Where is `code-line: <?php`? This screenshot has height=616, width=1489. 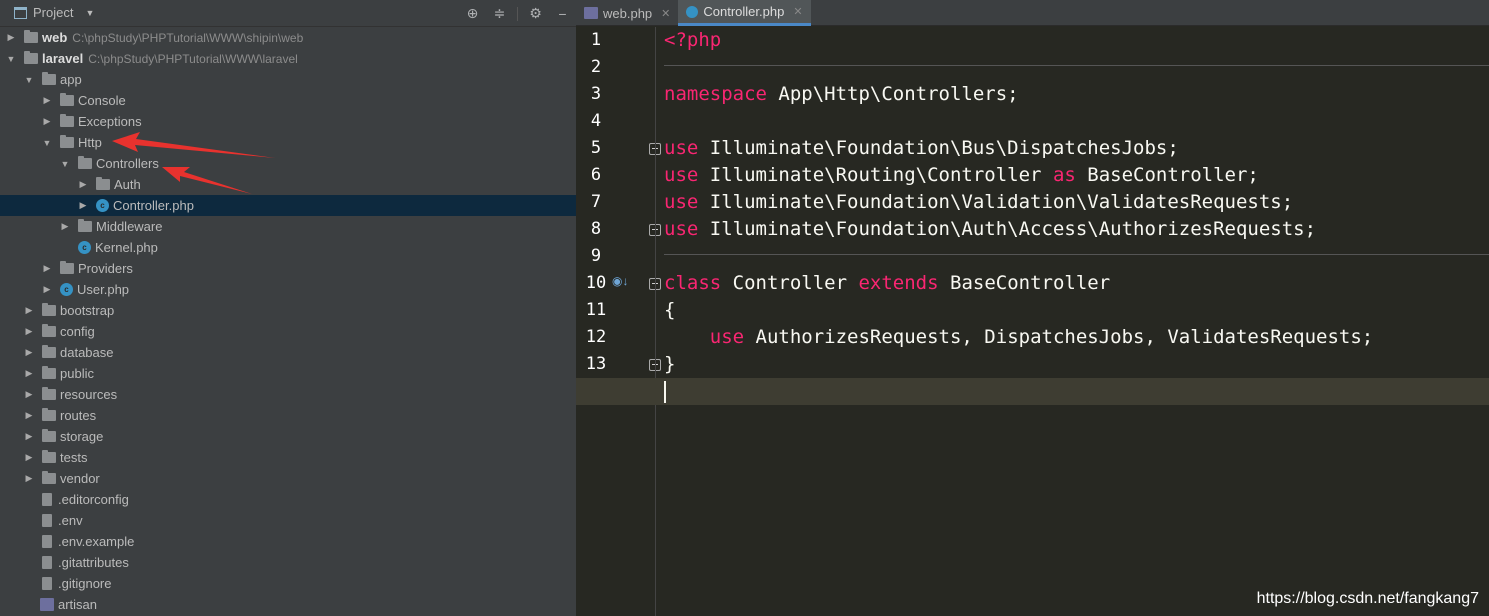
code-line: <?php is located at coordinates (1076, 40).